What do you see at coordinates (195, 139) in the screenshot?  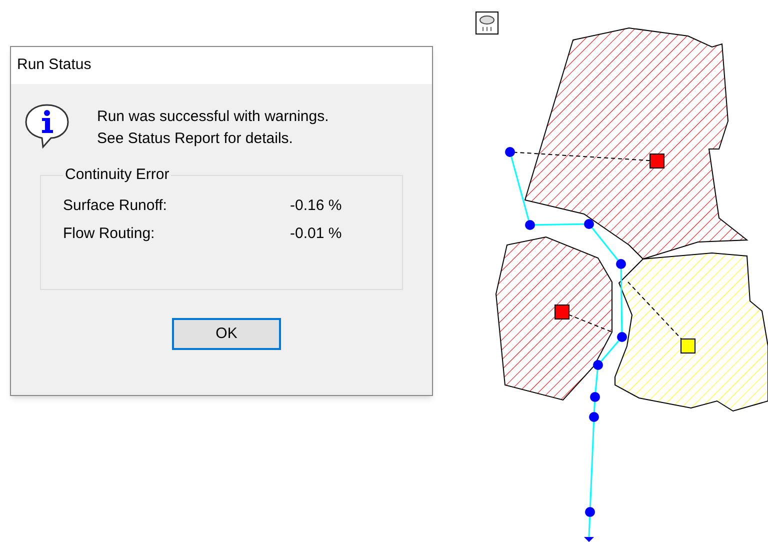 I see `status-message: See Status Report for details.` at bounding box center [195, 139].